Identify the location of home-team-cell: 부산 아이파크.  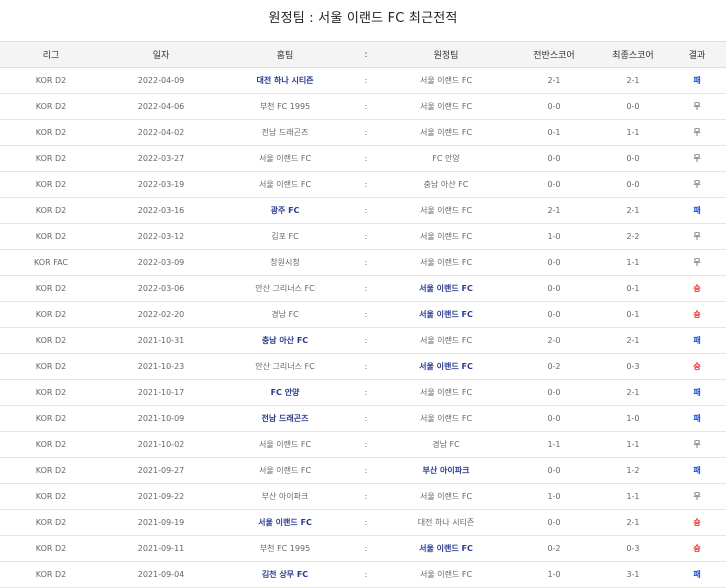
(285, 496).